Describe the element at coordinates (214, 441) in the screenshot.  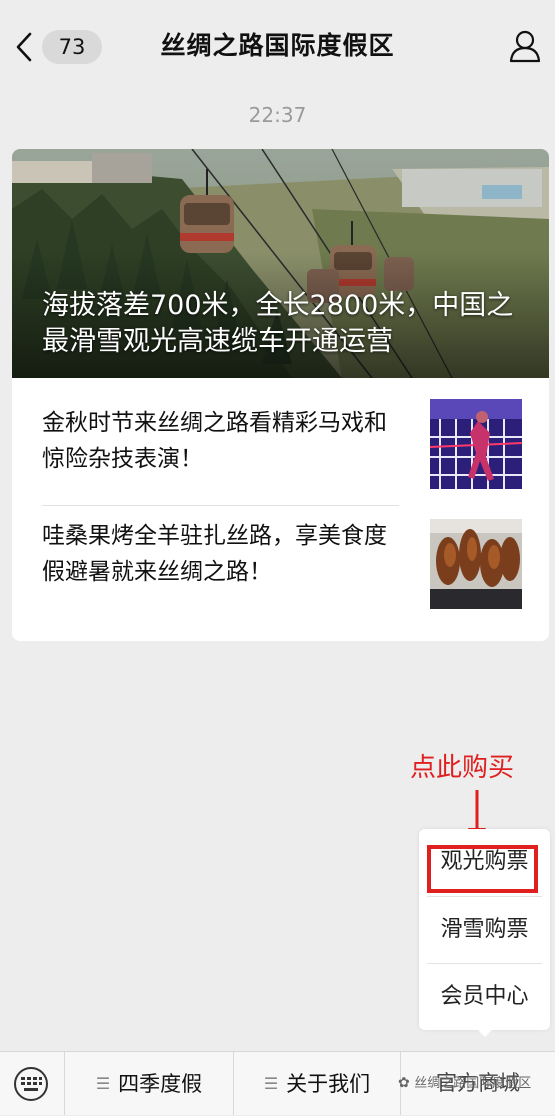
I see `article-title: 金秋时节来丝绸之路看精彩马戏和惊险杂技表演！` at that location.